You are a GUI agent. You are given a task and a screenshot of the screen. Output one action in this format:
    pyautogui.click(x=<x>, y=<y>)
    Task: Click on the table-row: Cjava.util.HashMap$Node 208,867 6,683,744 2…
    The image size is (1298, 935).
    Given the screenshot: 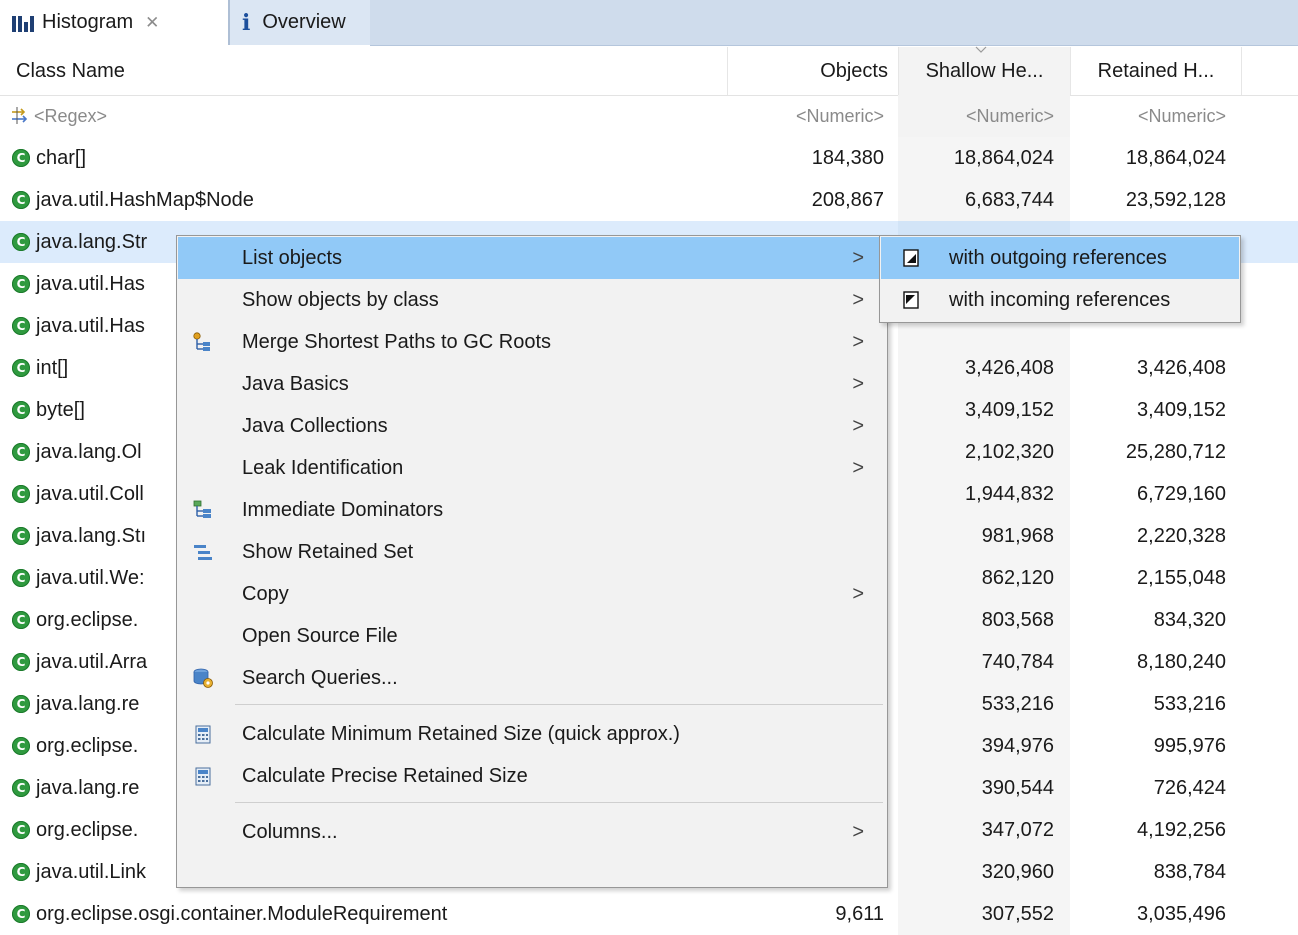 What is the action you would take?
    pyautogui.click(x=649, y=200)
    